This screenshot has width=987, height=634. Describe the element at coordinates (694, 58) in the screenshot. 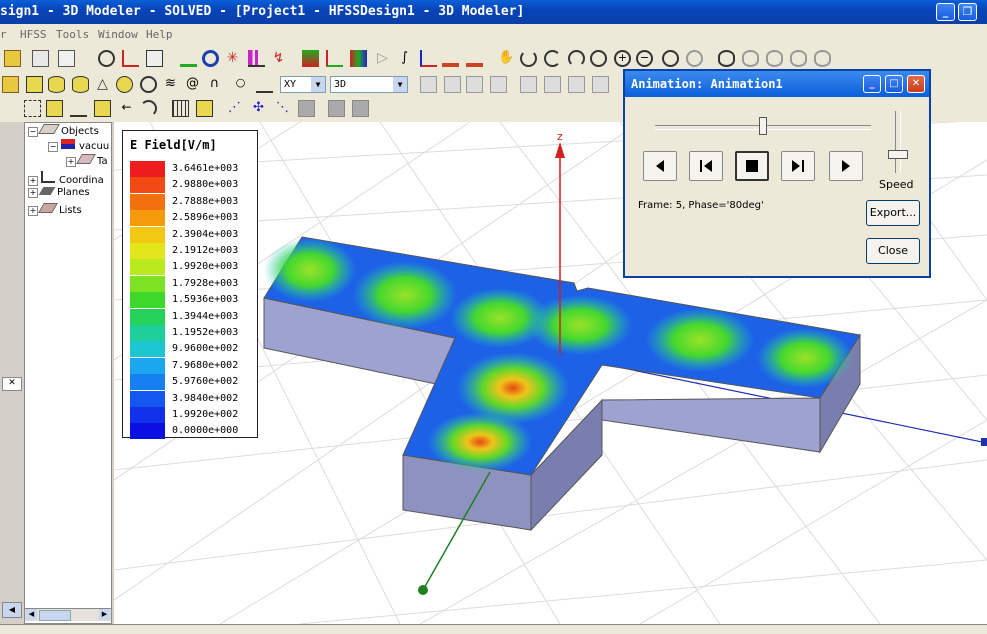

I see `fit-all-icon` at that location.